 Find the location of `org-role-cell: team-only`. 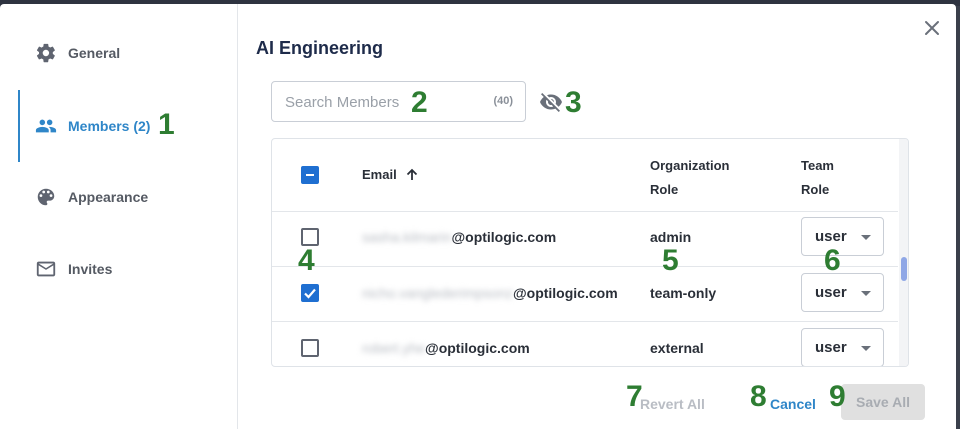

org-role-cell: team-only is located at coordinates (683, 293).